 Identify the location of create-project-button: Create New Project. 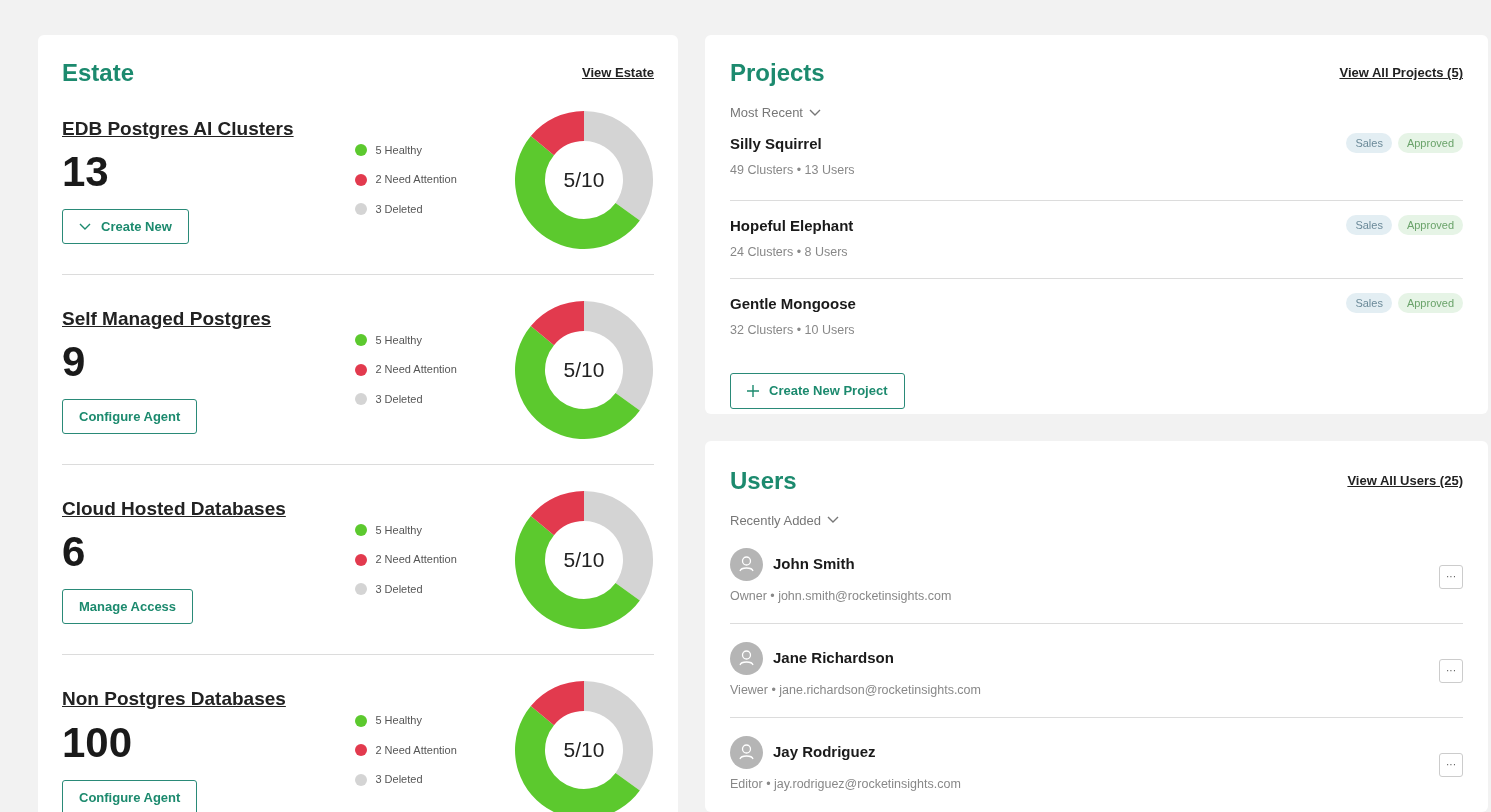
(817, 390).